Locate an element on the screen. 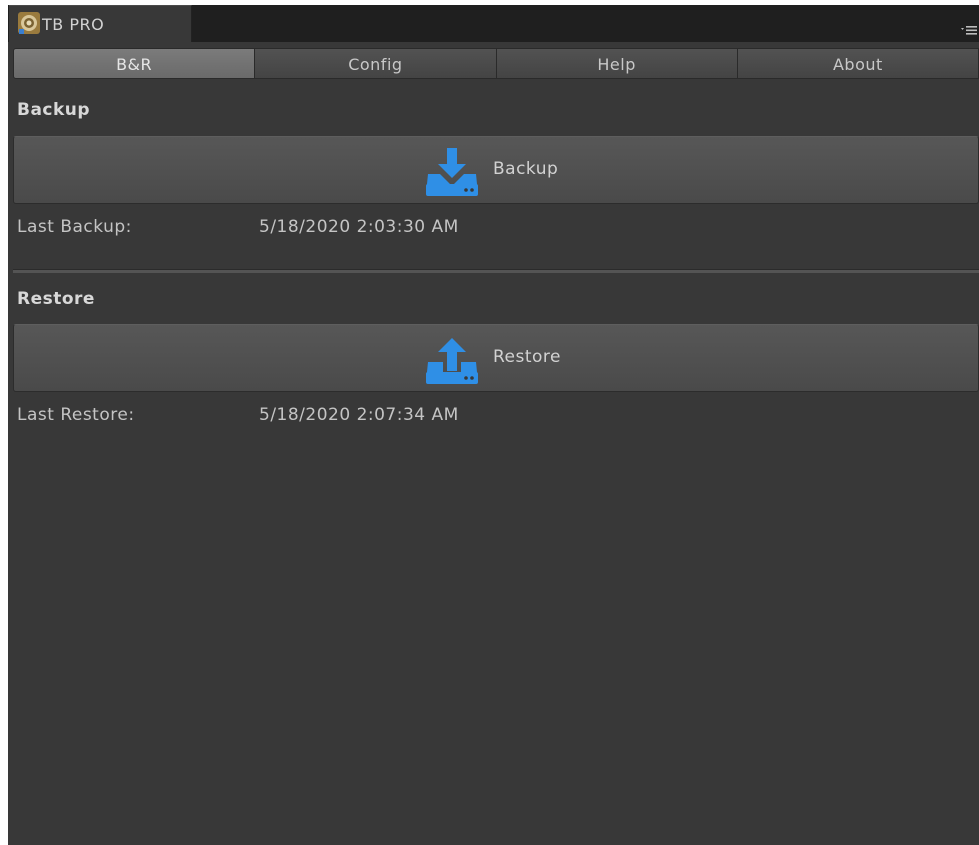 The height and width of the screenshot is (845, 979). restore-heading: Restore is located at coordinates (56, 299).